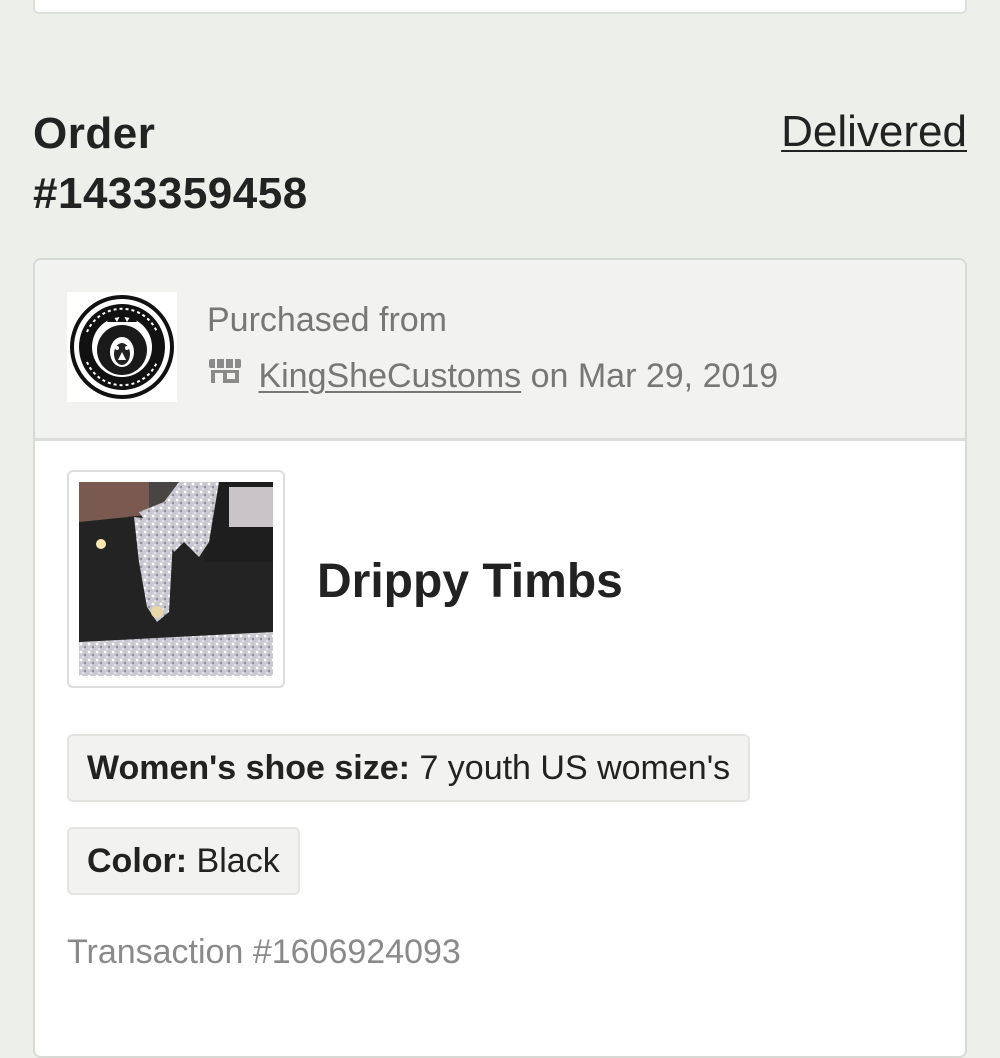 The height and width of the screenshot is (1058, 1000). What do you see at coordinates (94, 133) in the screenshot?
I see `order-label: Order` at bounding box center [94, 133].